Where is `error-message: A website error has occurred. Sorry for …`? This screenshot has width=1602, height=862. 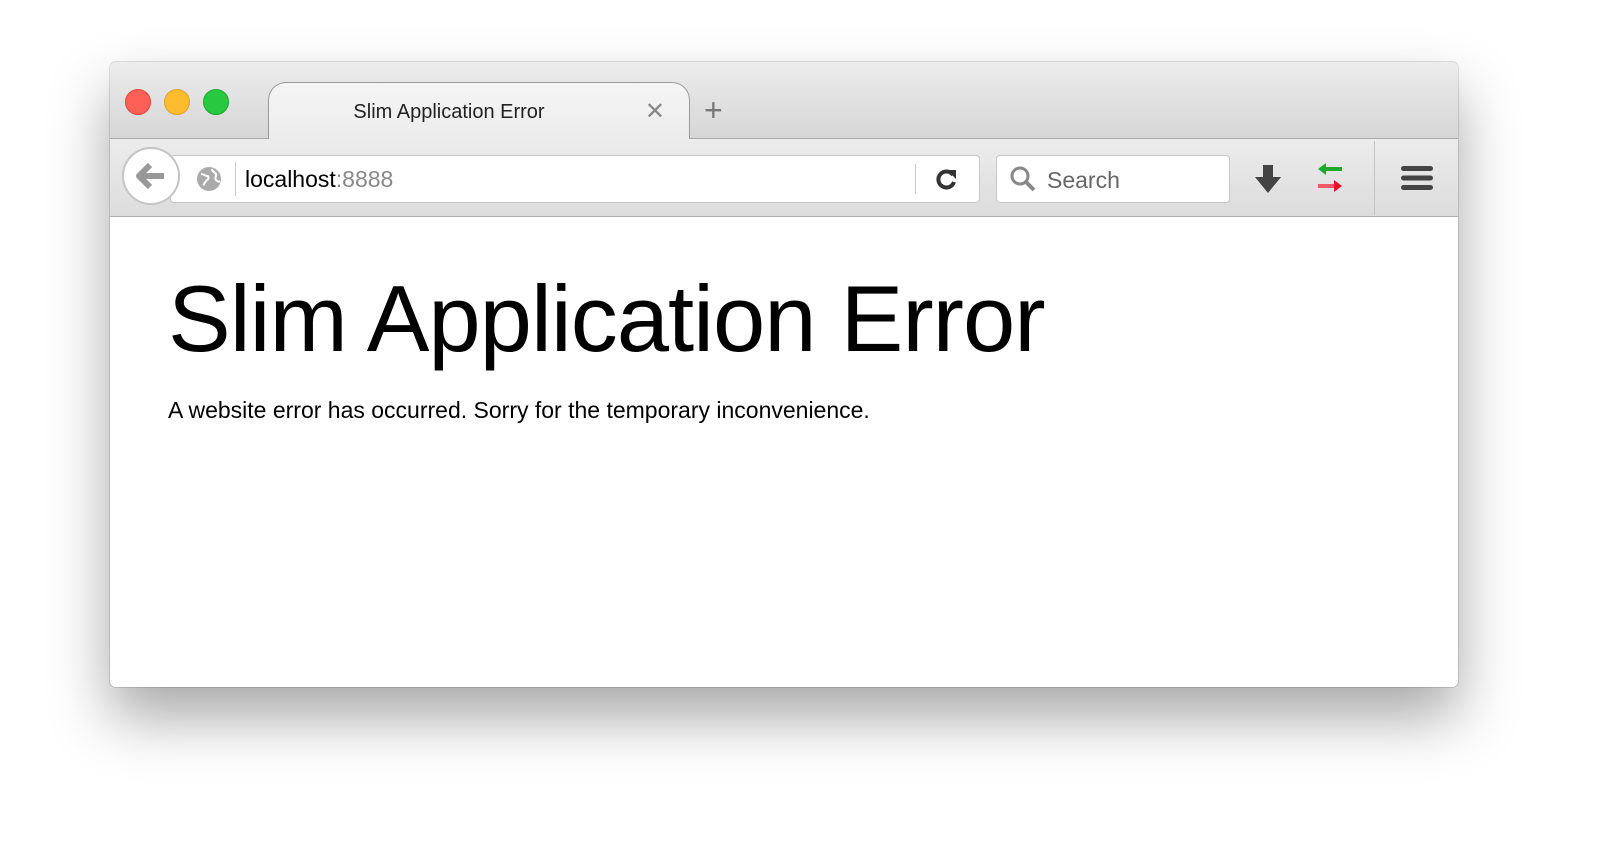 error-message: A website error has occurred. Sorry for … is located at coordinates (519, 410).